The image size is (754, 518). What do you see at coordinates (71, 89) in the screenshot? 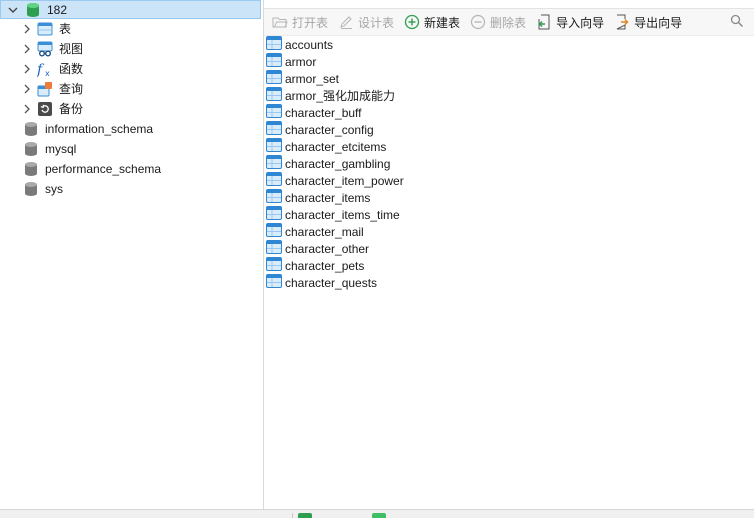
I see `tree-item-label: 查询` at bounding box center [71, 89].